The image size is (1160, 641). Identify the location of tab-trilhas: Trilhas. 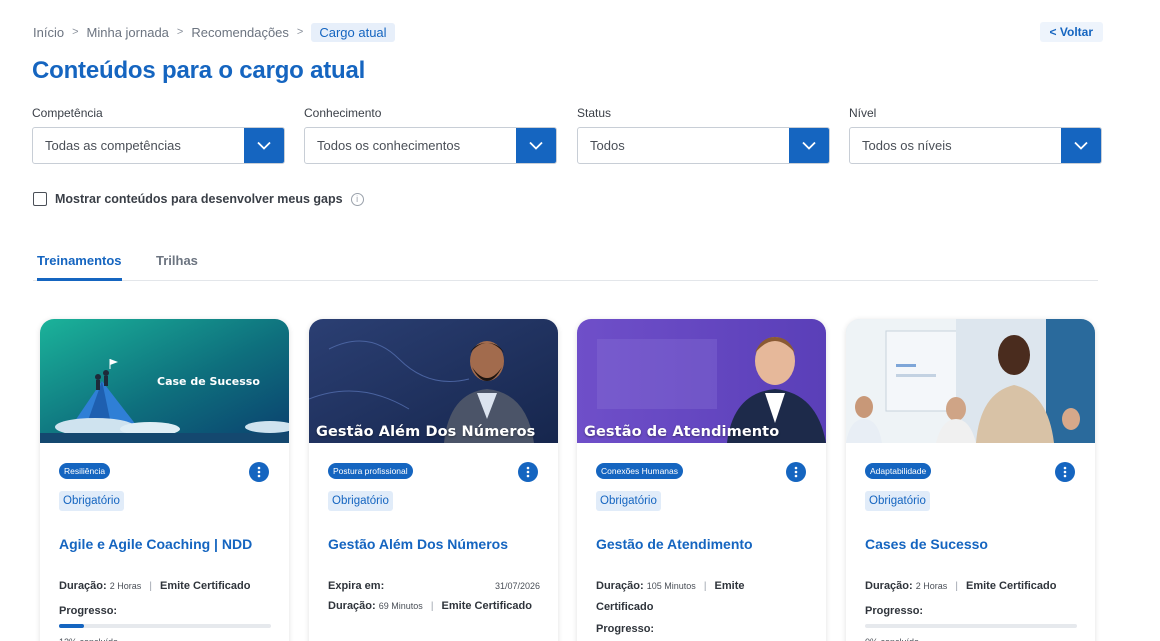
(177, 266).